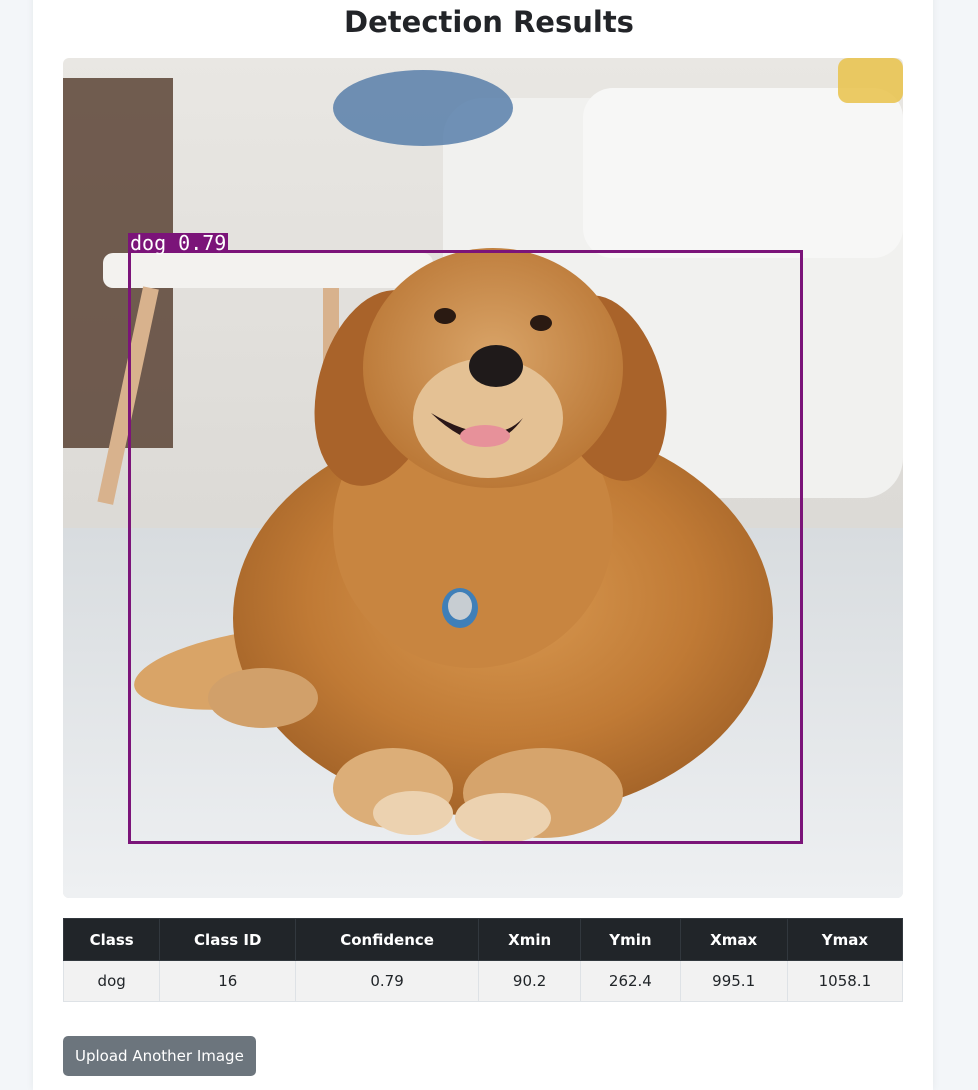 This screenshot has width=978, height=1090. What do you see at coordinates (387, 981) in the screenshot?
I see `cell-confidence: 0.79` at bounding box center [387, 981].